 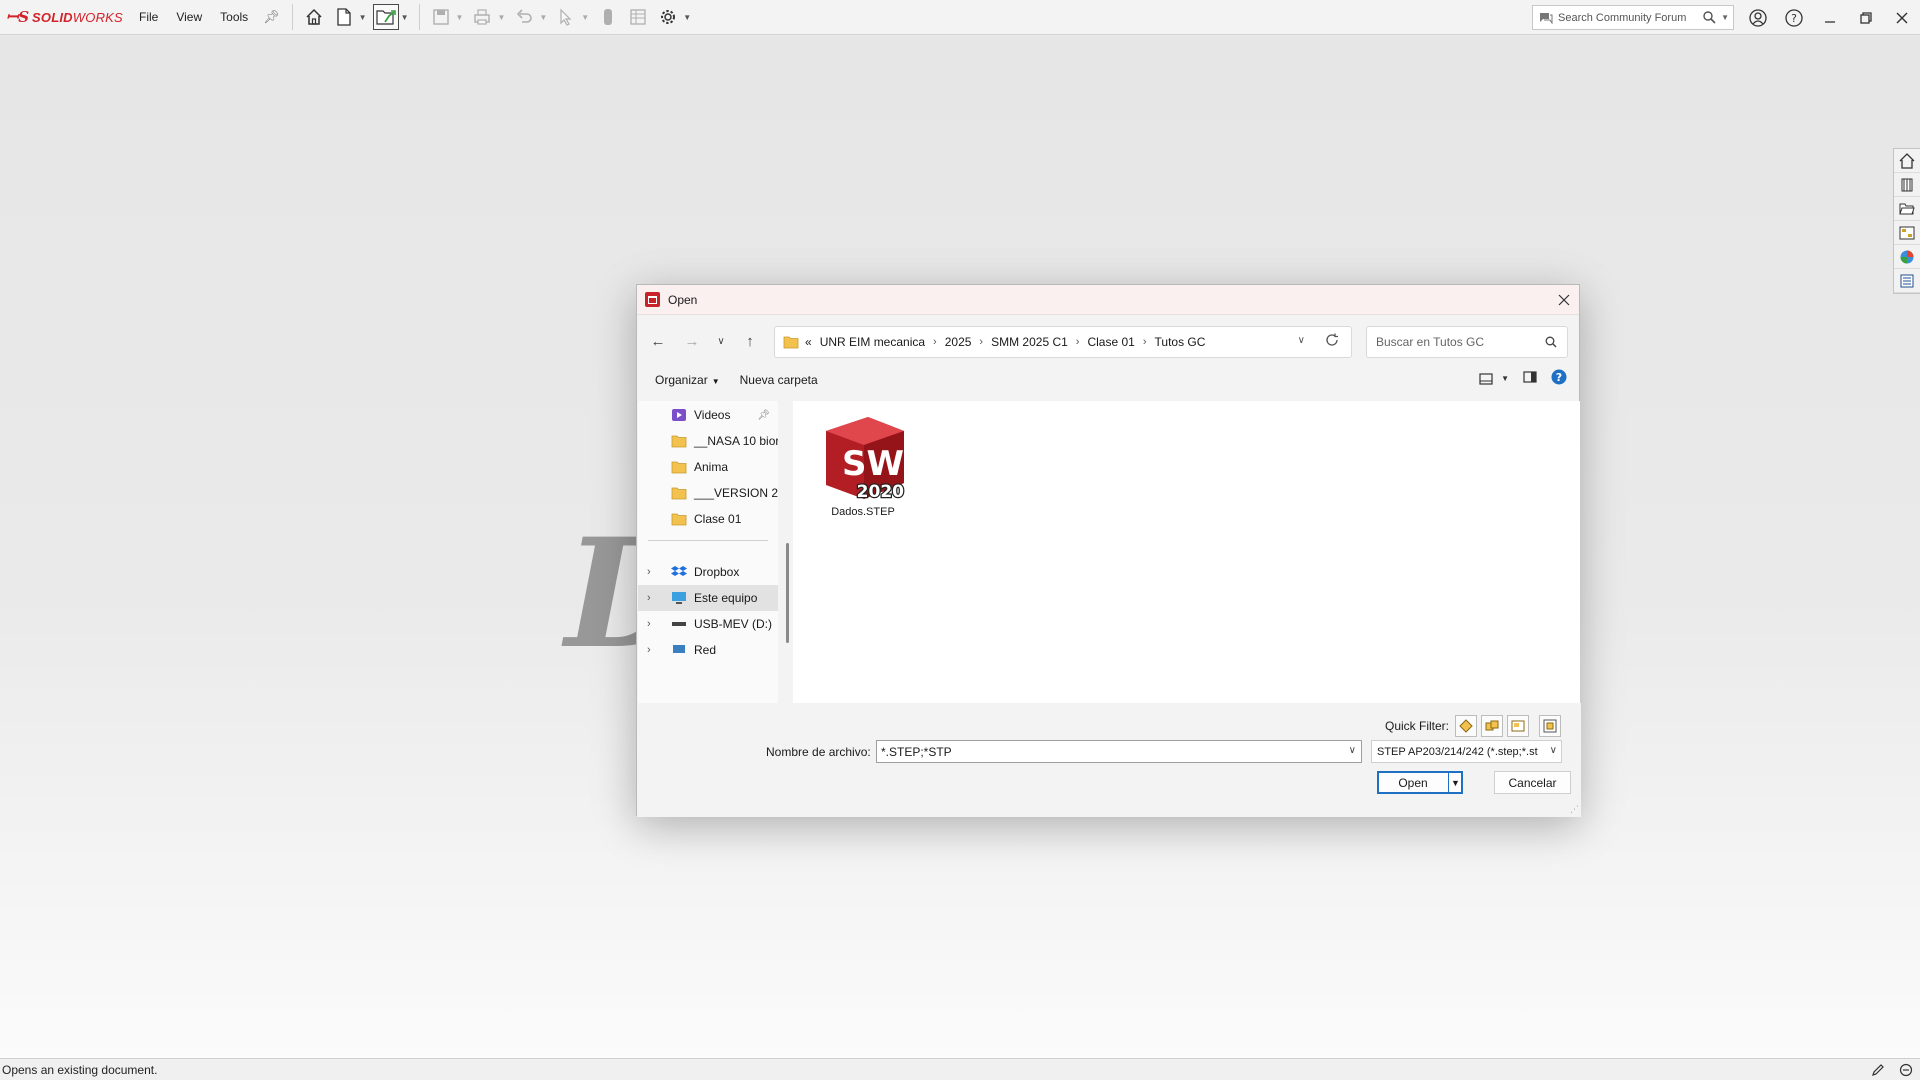 I want to click on scrollbar-thumb, so click(x=787, y=593).